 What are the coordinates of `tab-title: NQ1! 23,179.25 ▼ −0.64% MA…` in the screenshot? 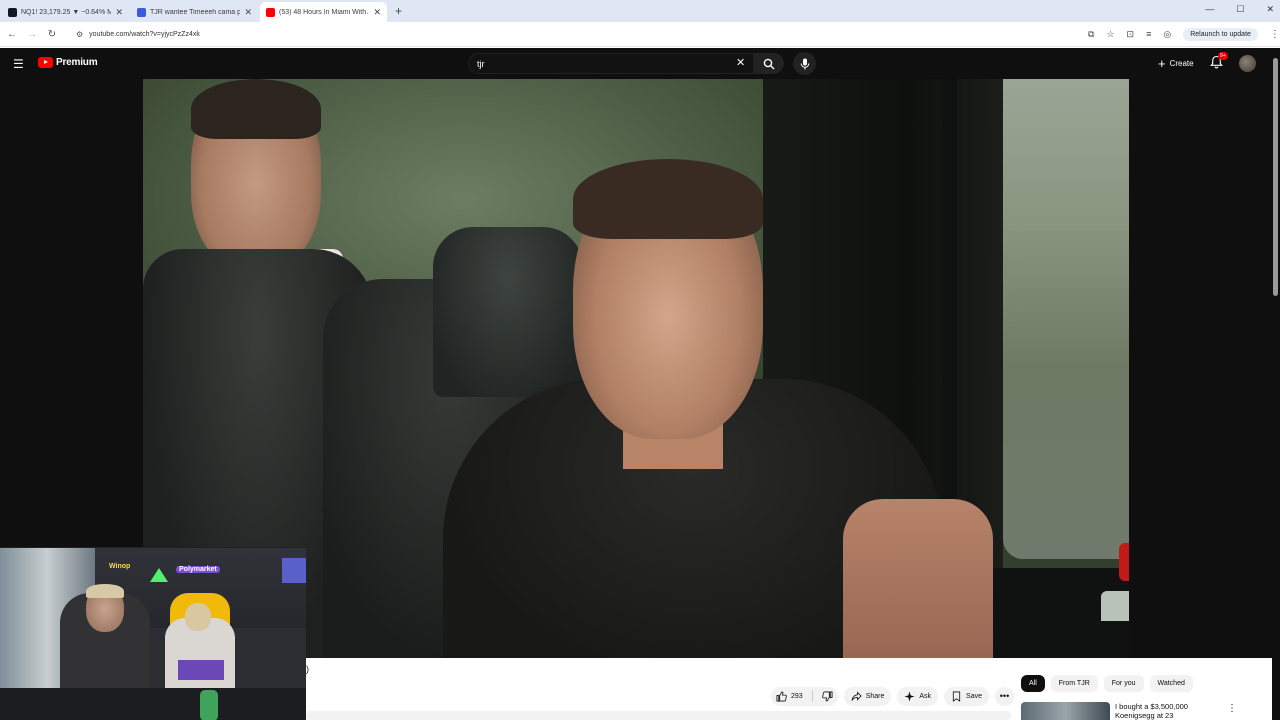 It's located at (66, 12).